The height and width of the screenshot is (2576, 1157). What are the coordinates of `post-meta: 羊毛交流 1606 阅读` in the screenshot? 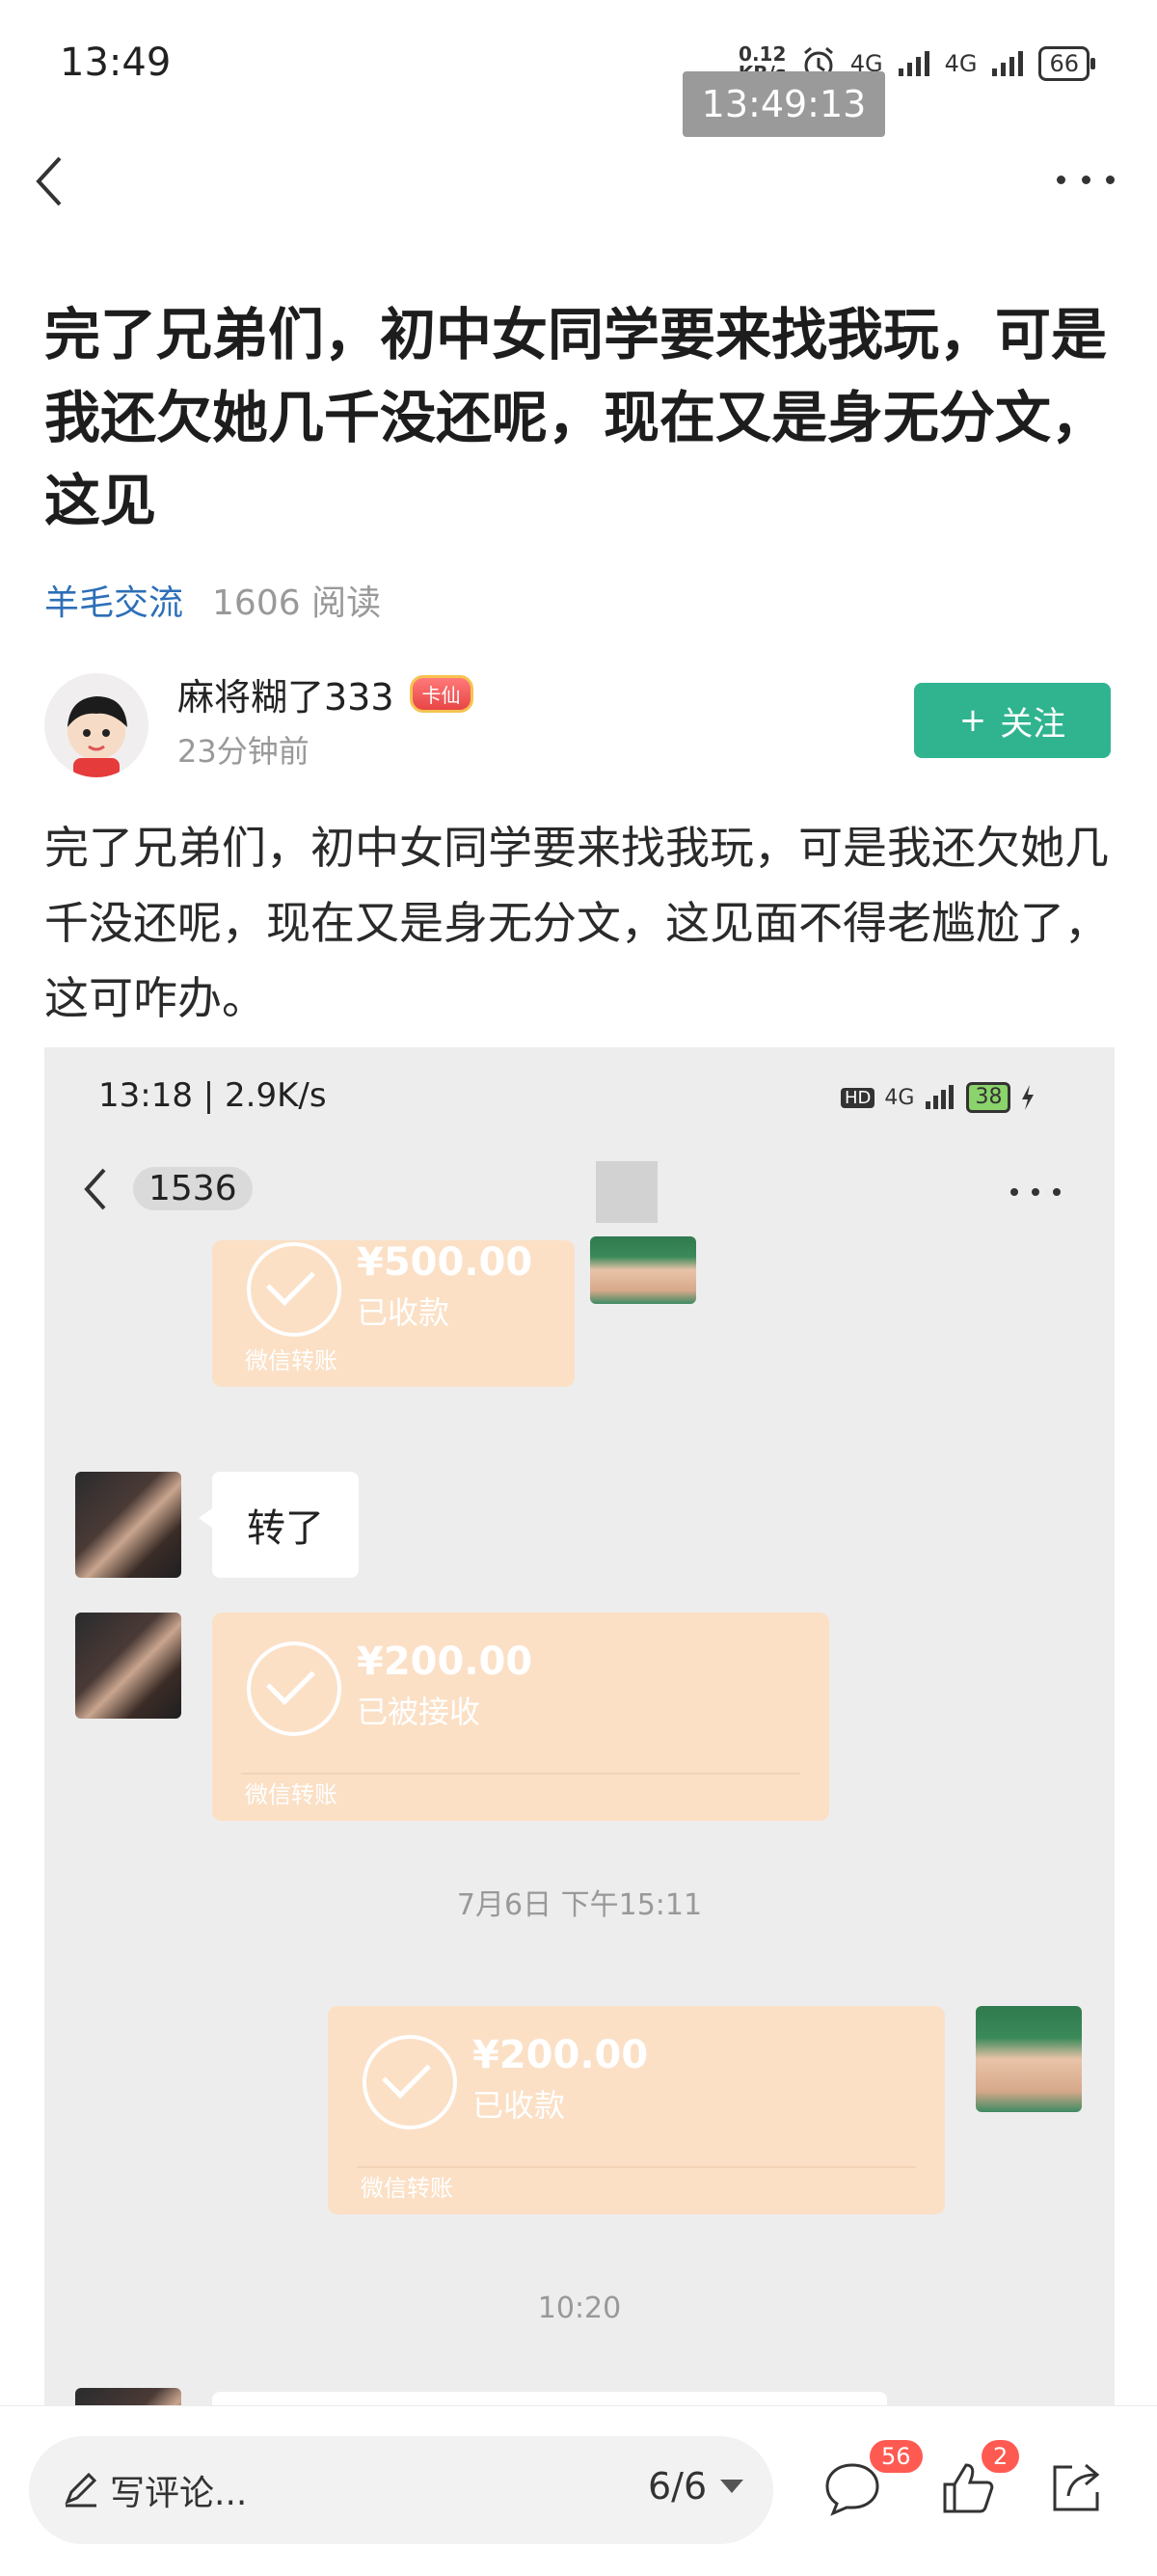 It's located at (212, 600).